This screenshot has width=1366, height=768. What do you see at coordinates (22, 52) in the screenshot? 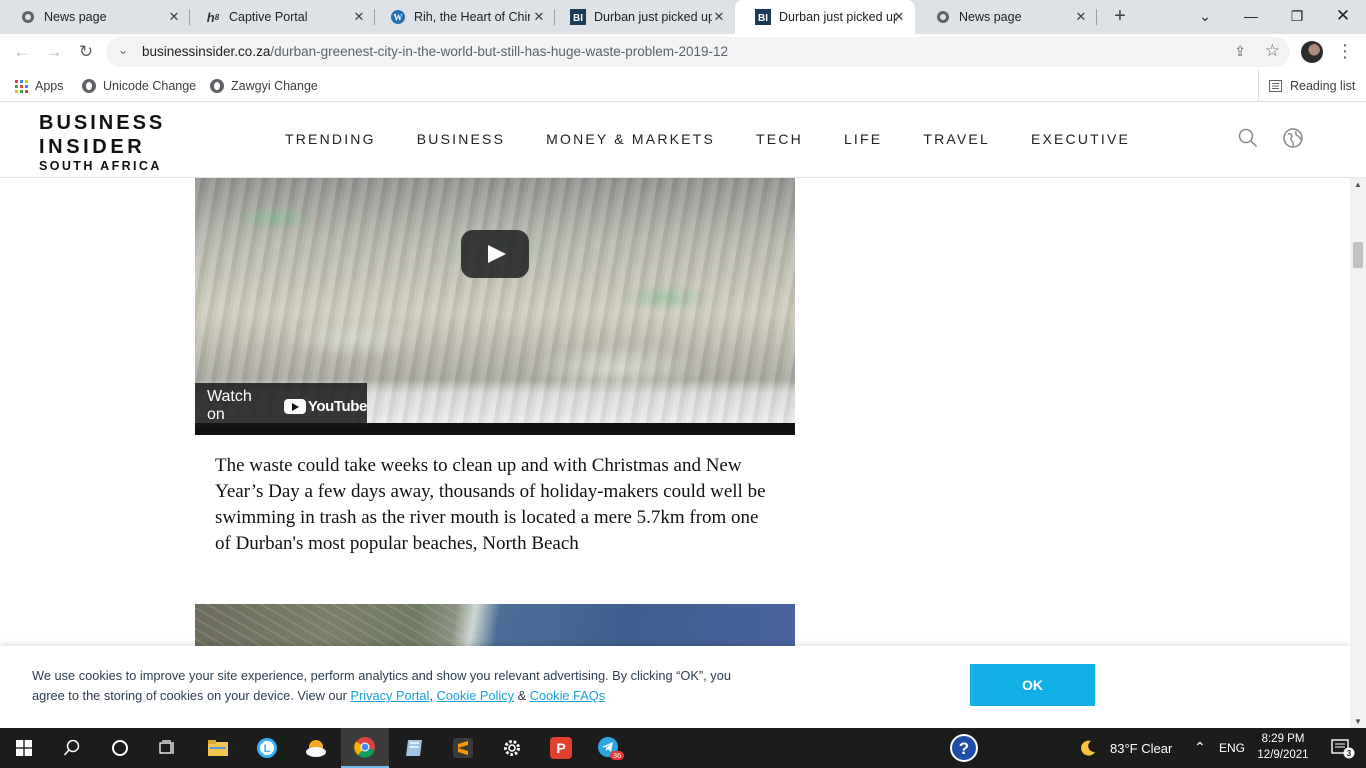
I see `back-arrow-icon: ←` at bounding box center [22, 52].